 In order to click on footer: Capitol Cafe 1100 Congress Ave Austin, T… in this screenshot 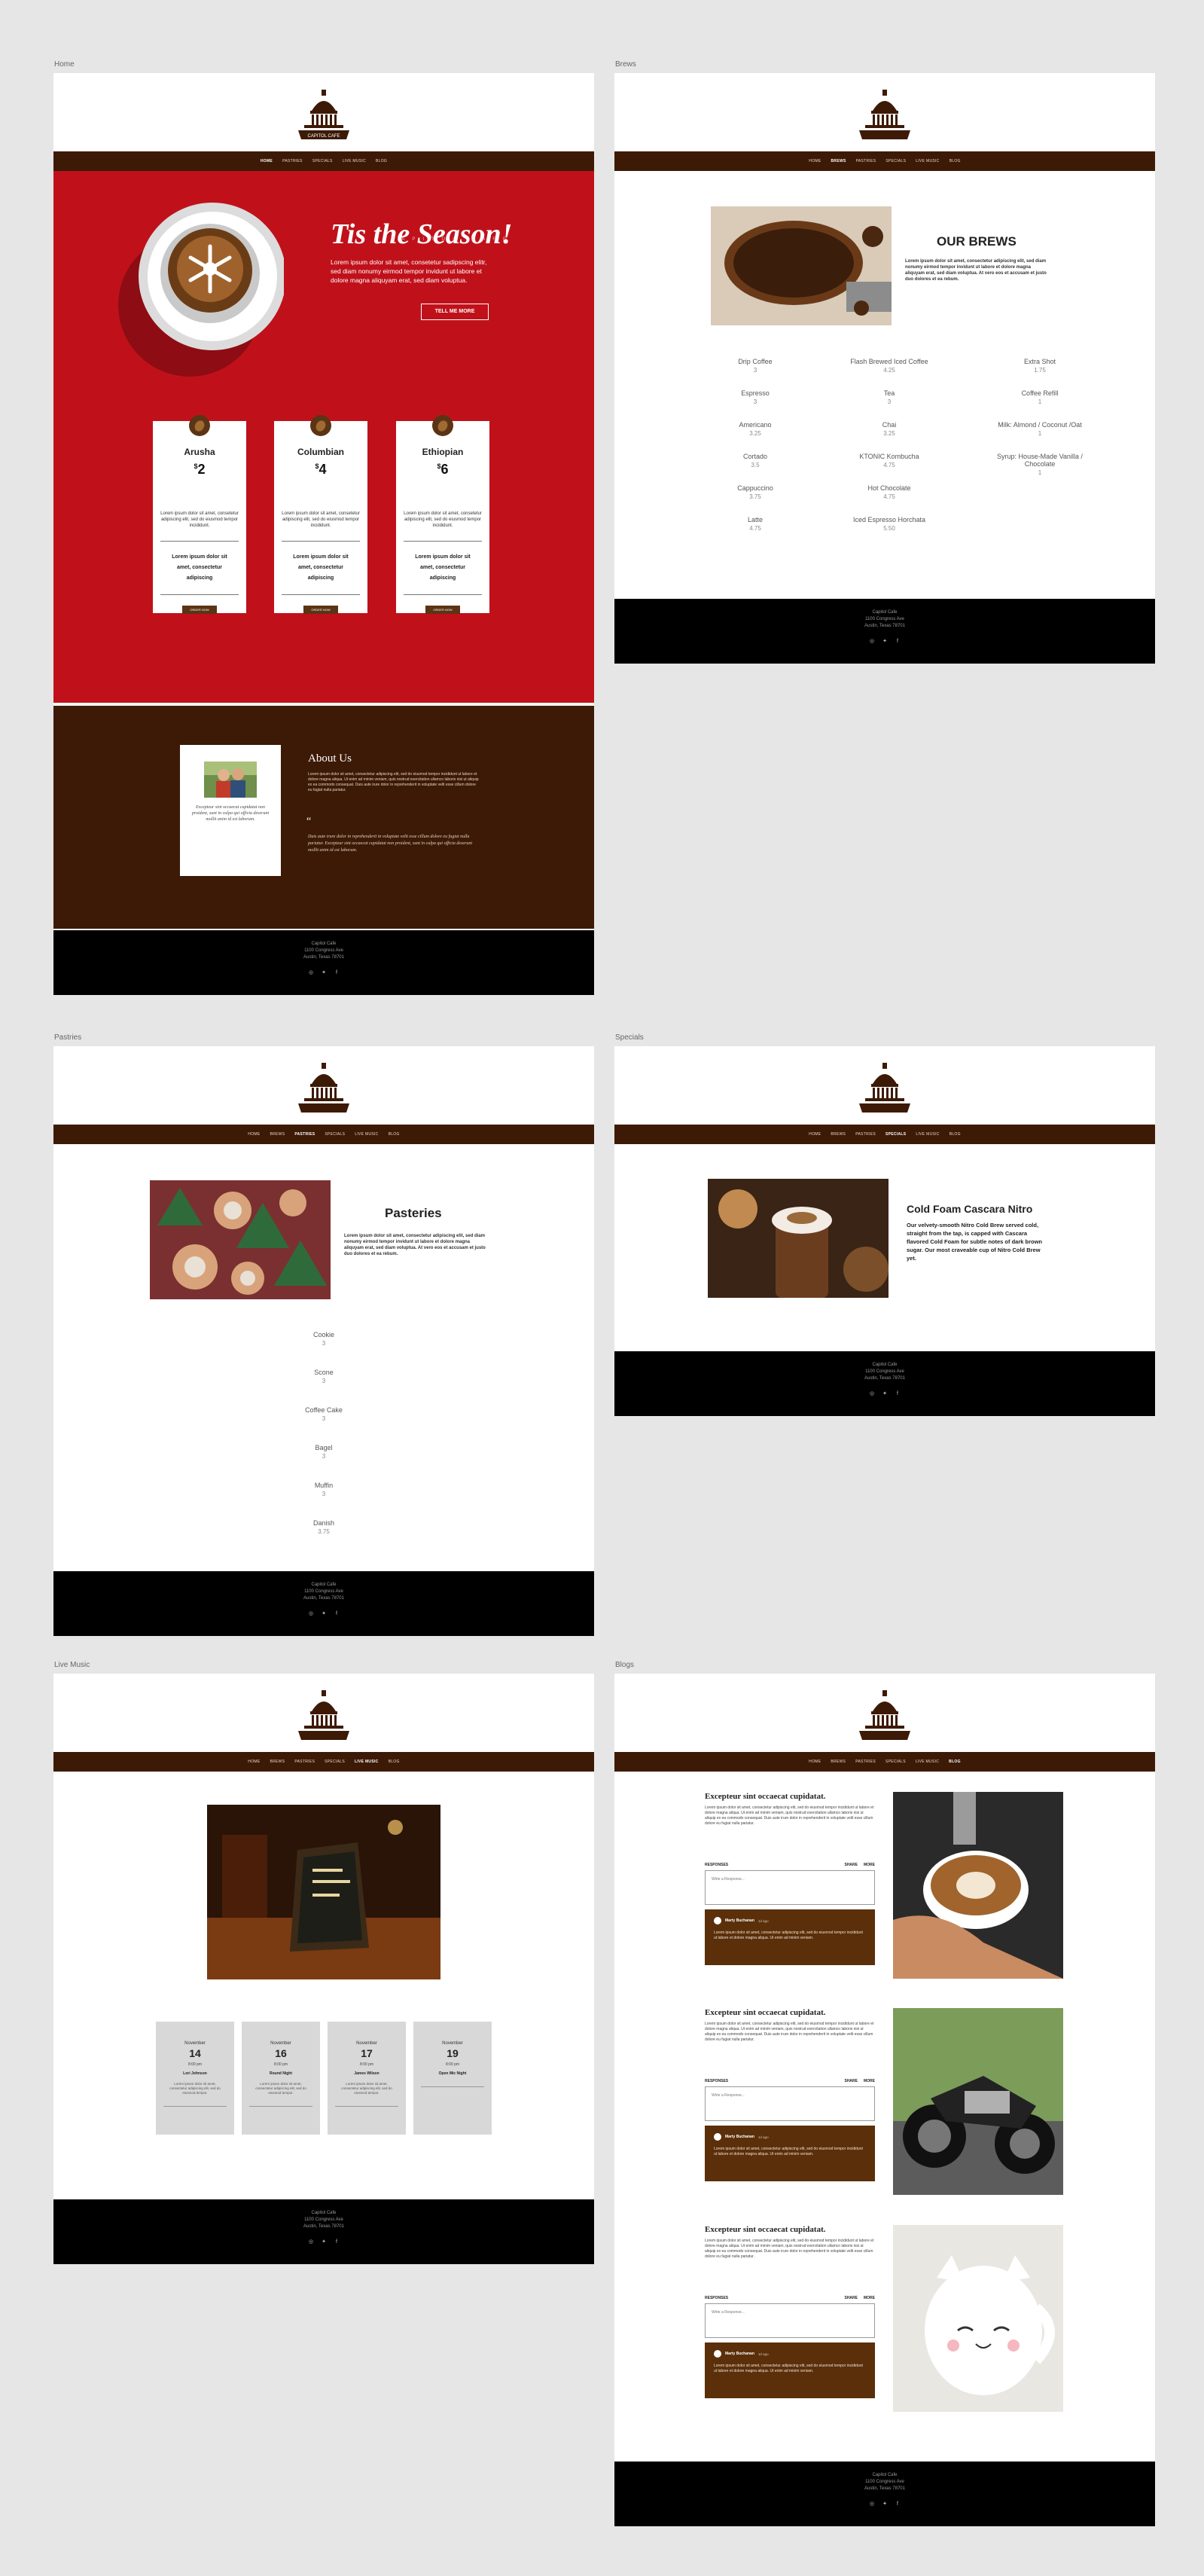, I will do `click(323, 963)`.